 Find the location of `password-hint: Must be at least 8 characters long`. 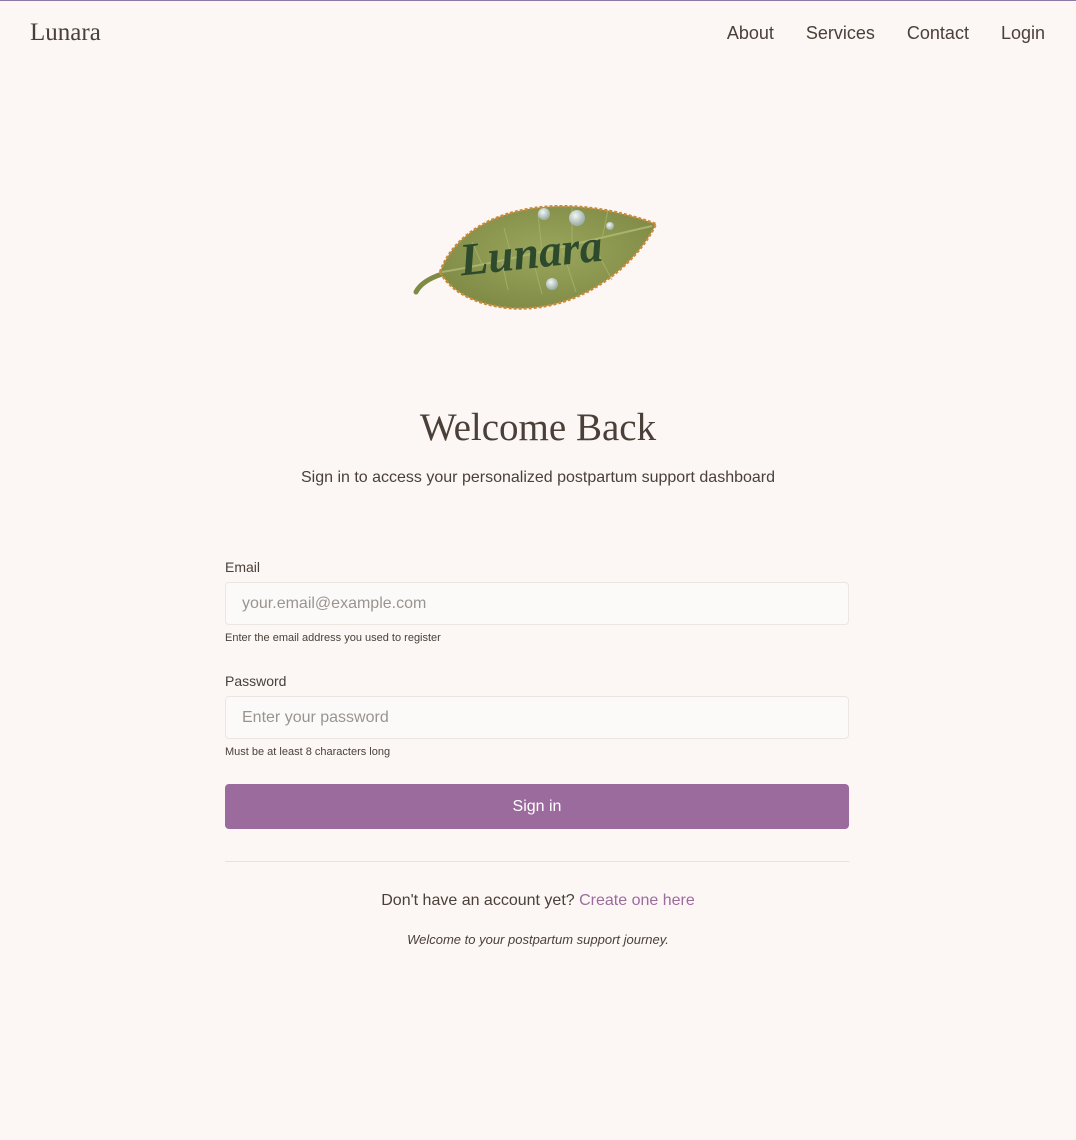

password-hint: Must be at least 8 characters long is located at coordinates (308, 752).